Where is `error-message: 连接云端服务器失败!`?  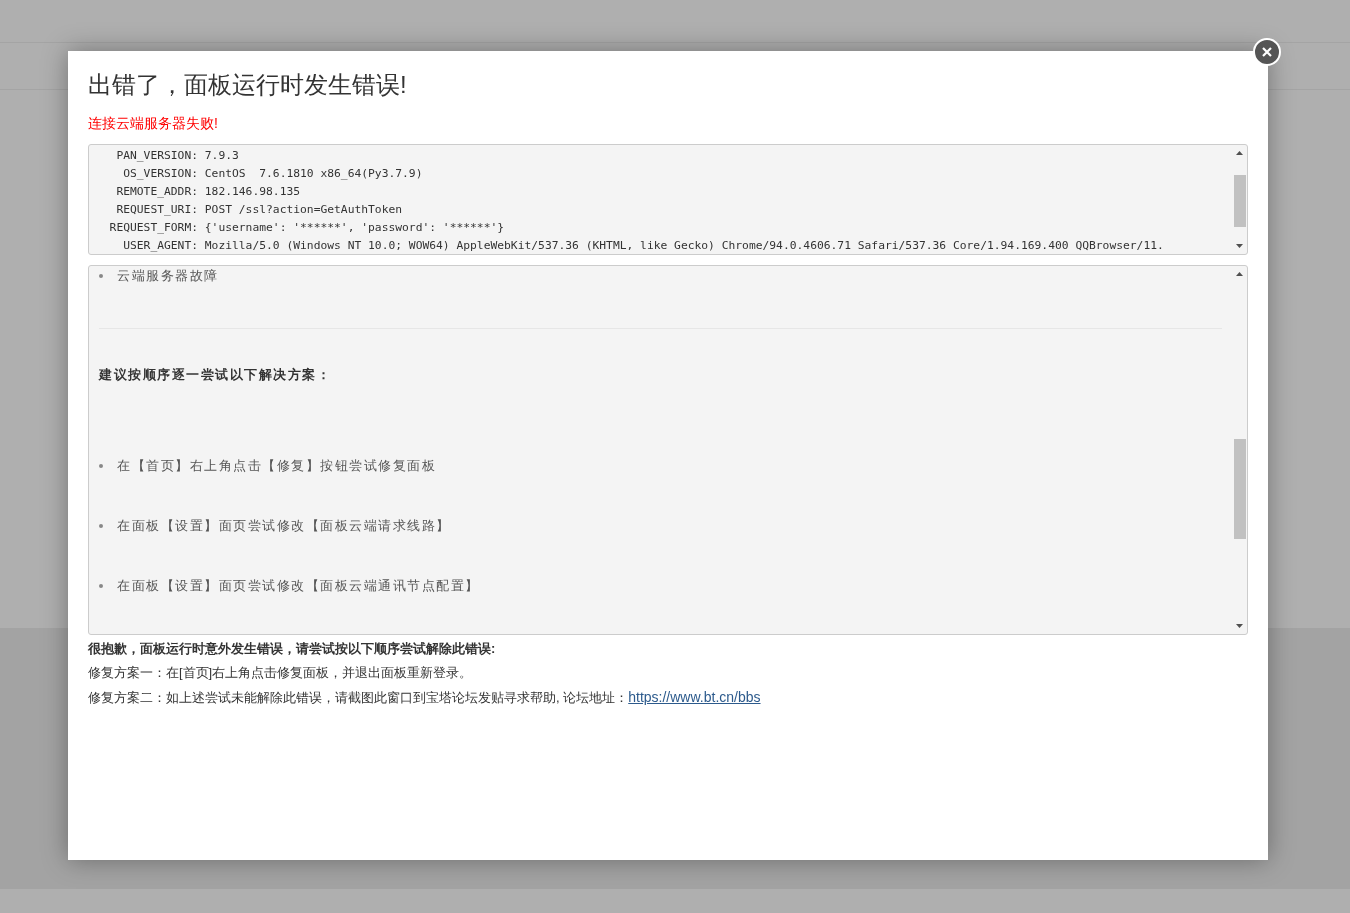 error-message: 连接云端服务器失败! is located at coordinates (153, 123).